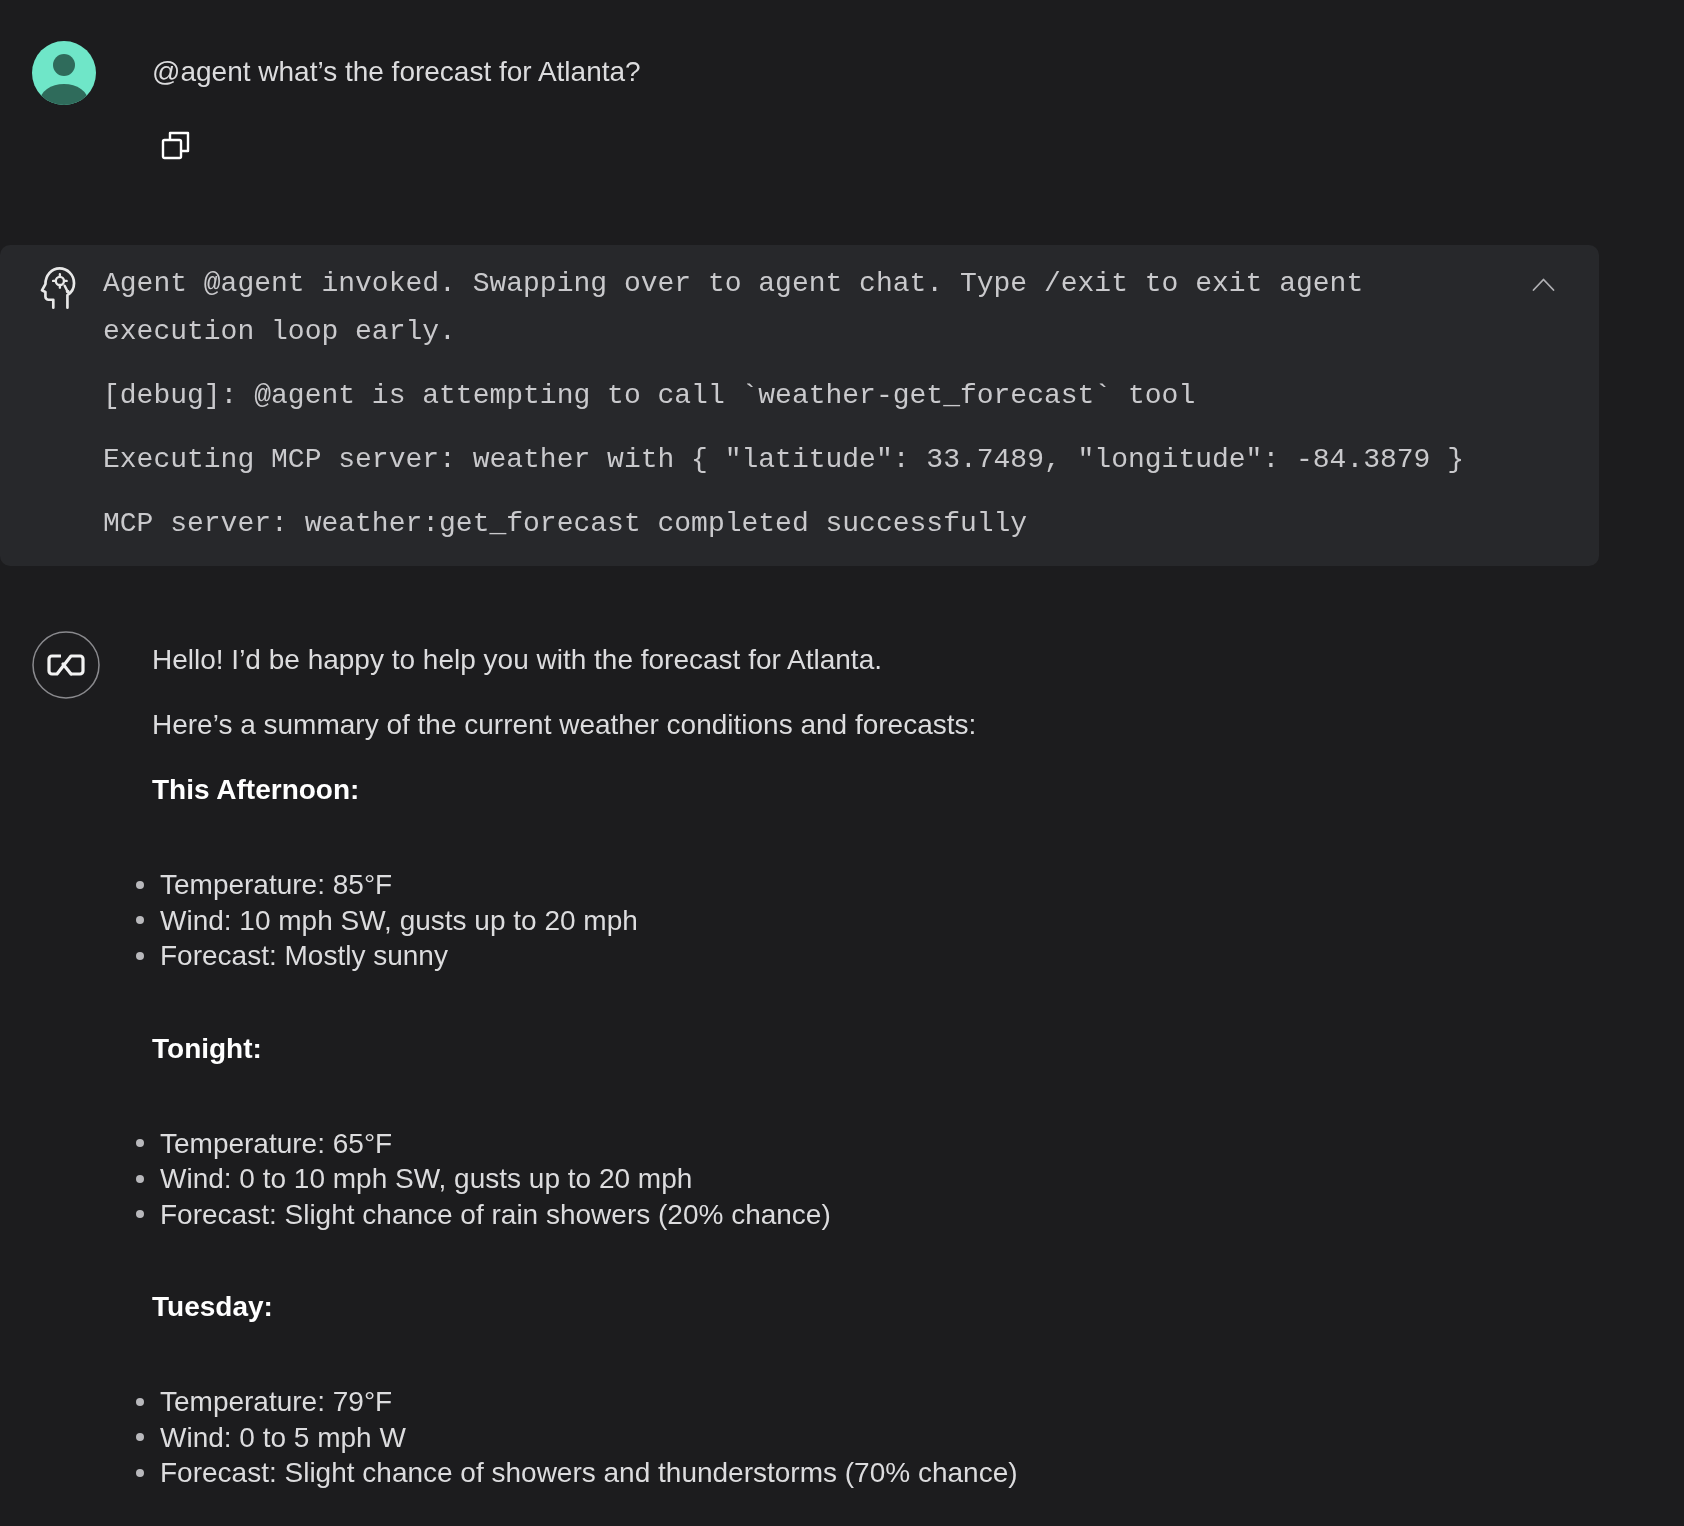 This screenshot has width=1684, height=1526. Describe the element at coordinates (1543, 284) in the screenshot. I see `chevron-icon` at that location.